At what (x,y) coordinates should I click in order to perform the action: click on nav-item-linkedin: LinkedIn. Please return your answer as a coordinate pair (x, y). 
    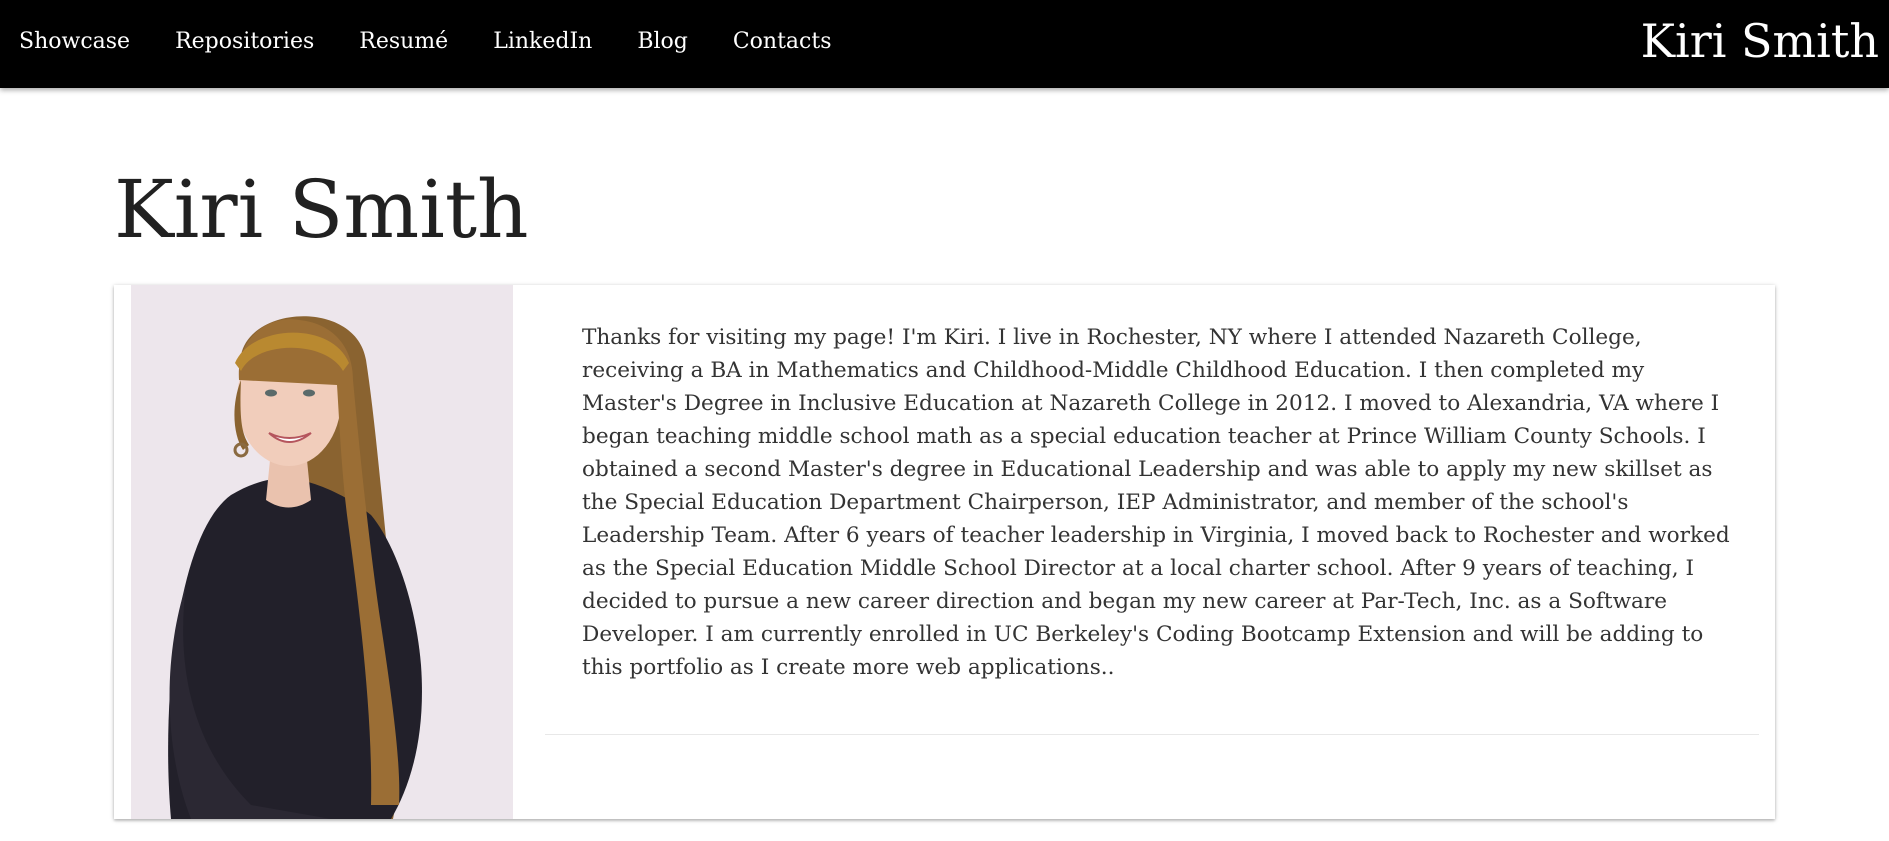
    Looking at the image, I should click on (542, 41).